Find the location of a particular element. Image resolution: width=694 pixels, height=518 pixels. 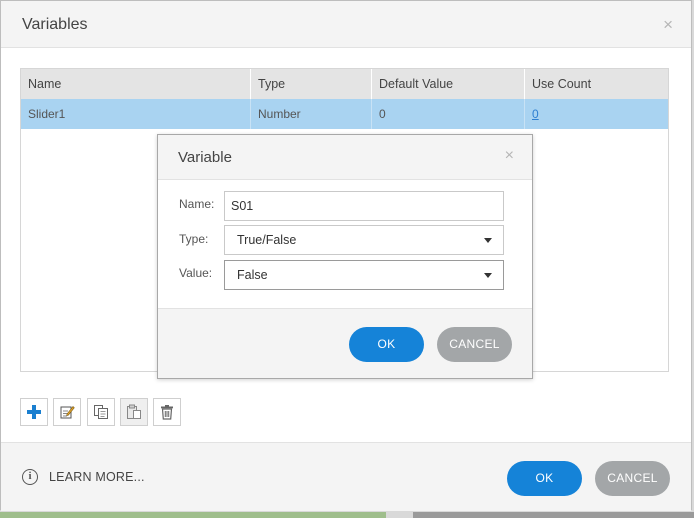

copy-icon is located at coordinates (101, 412).